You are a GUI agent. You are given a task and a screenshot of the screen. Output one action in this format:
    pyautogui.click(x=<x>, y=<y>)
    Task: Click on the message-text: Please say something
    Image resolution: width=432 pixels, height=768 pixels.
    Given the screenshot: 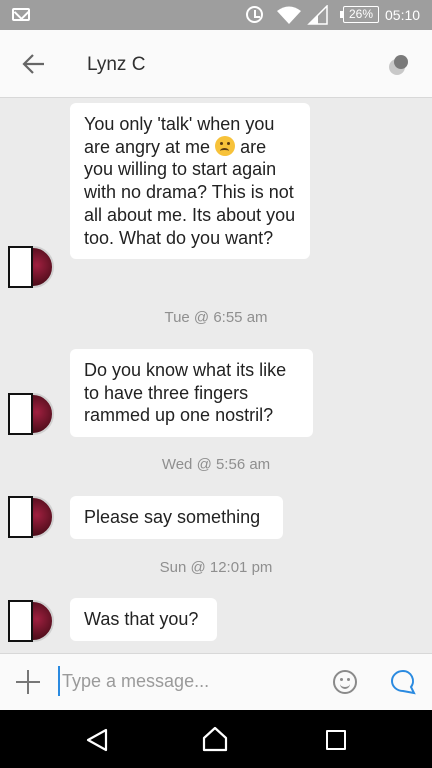 What is the action you would take?
    pyautogui.click(x=172, y=517)
    